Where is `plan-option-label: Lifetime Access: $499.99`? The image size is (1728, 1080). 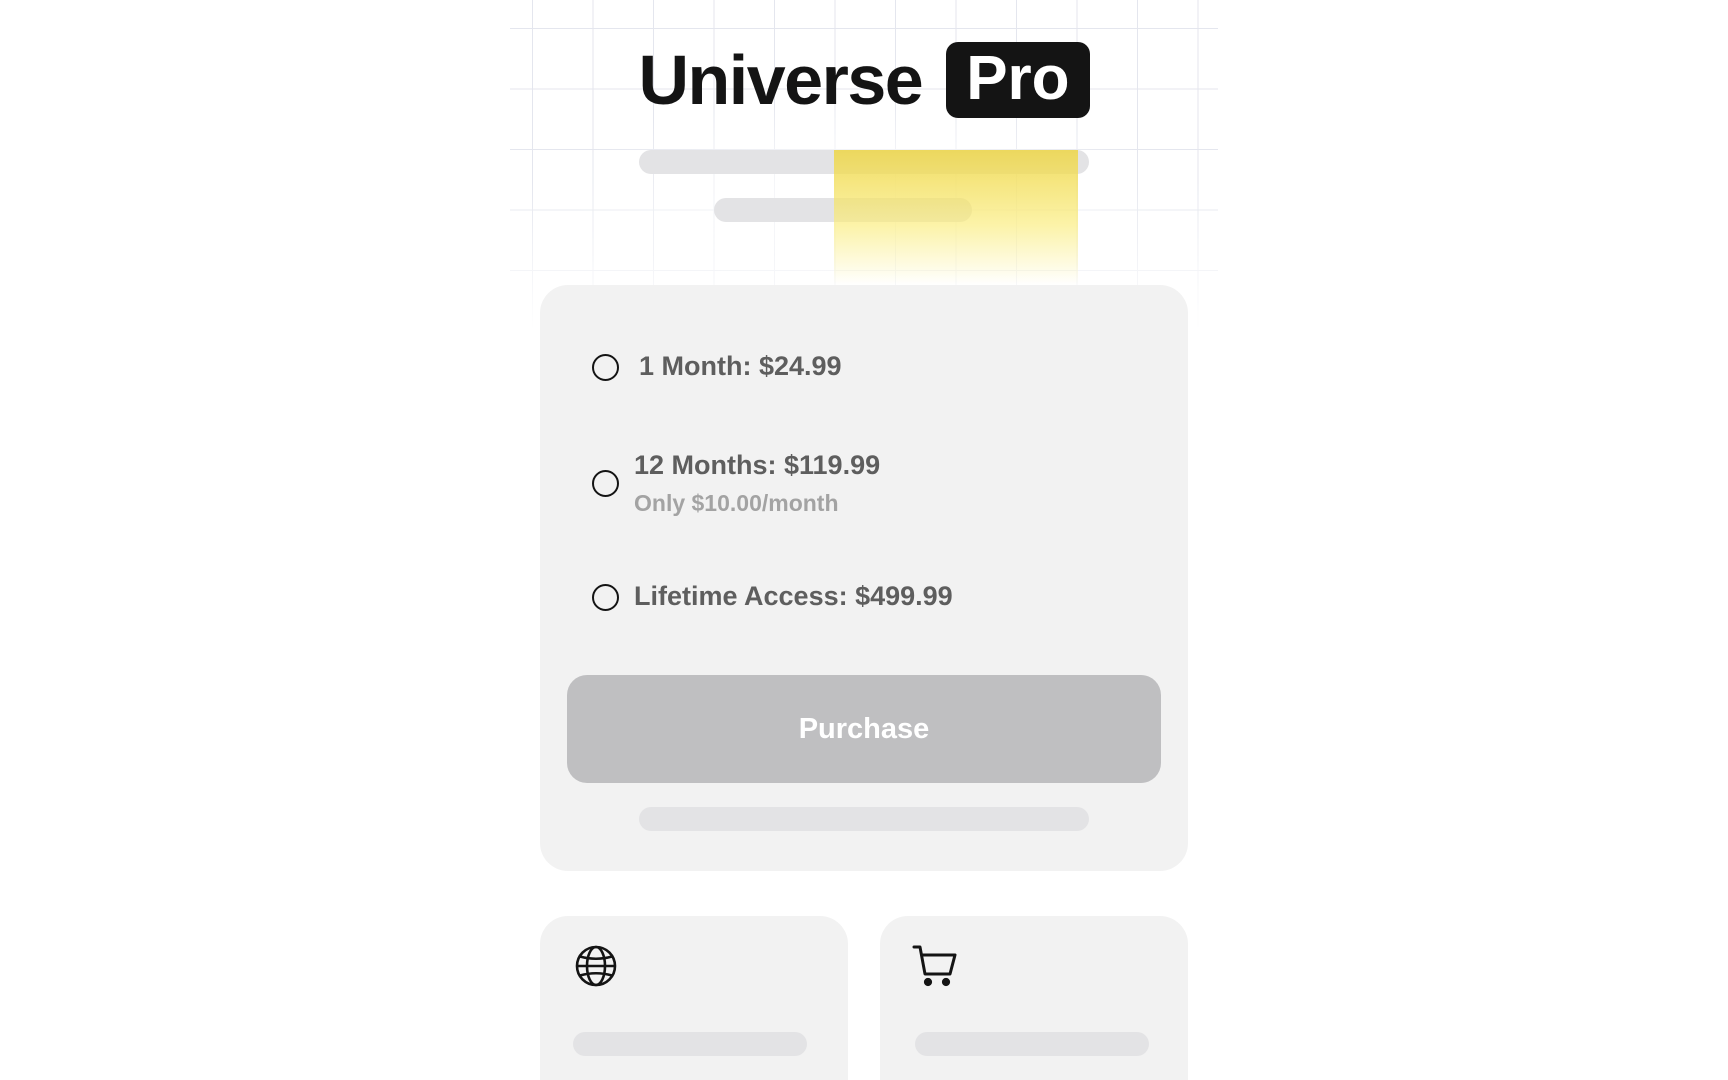 plan-option-label: Lifetime Access: $499.99 is located at coordinates (793, 596).